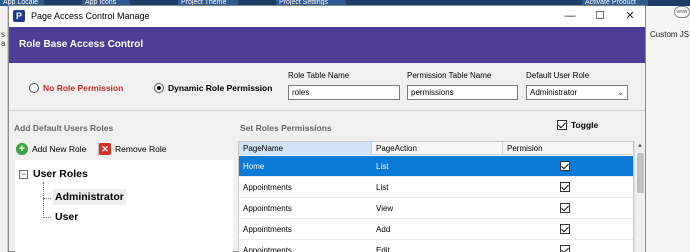 The image size is (690, 252). What do you see at coordinates (682, 12) in the screenshot?
I see `www-icon: www` at bounding box center [682, 12].